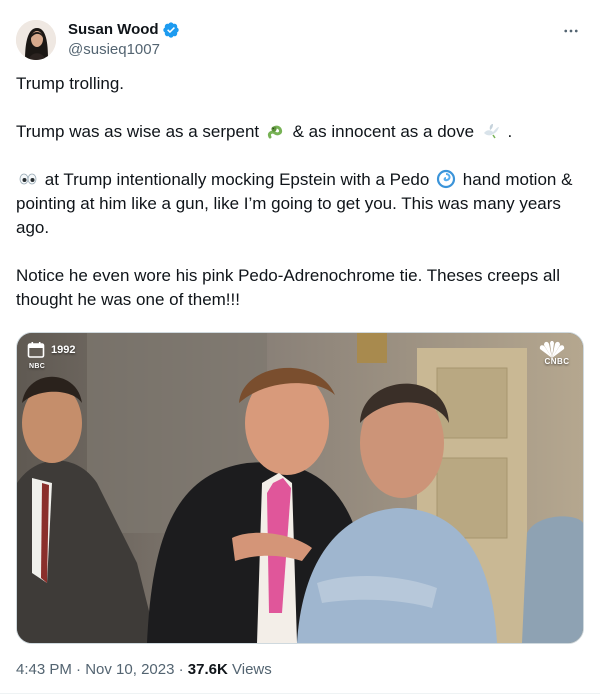  Describe the element at coordinates (124, 50) in the screenshot. I see `handle: @susieq1007` at that location.